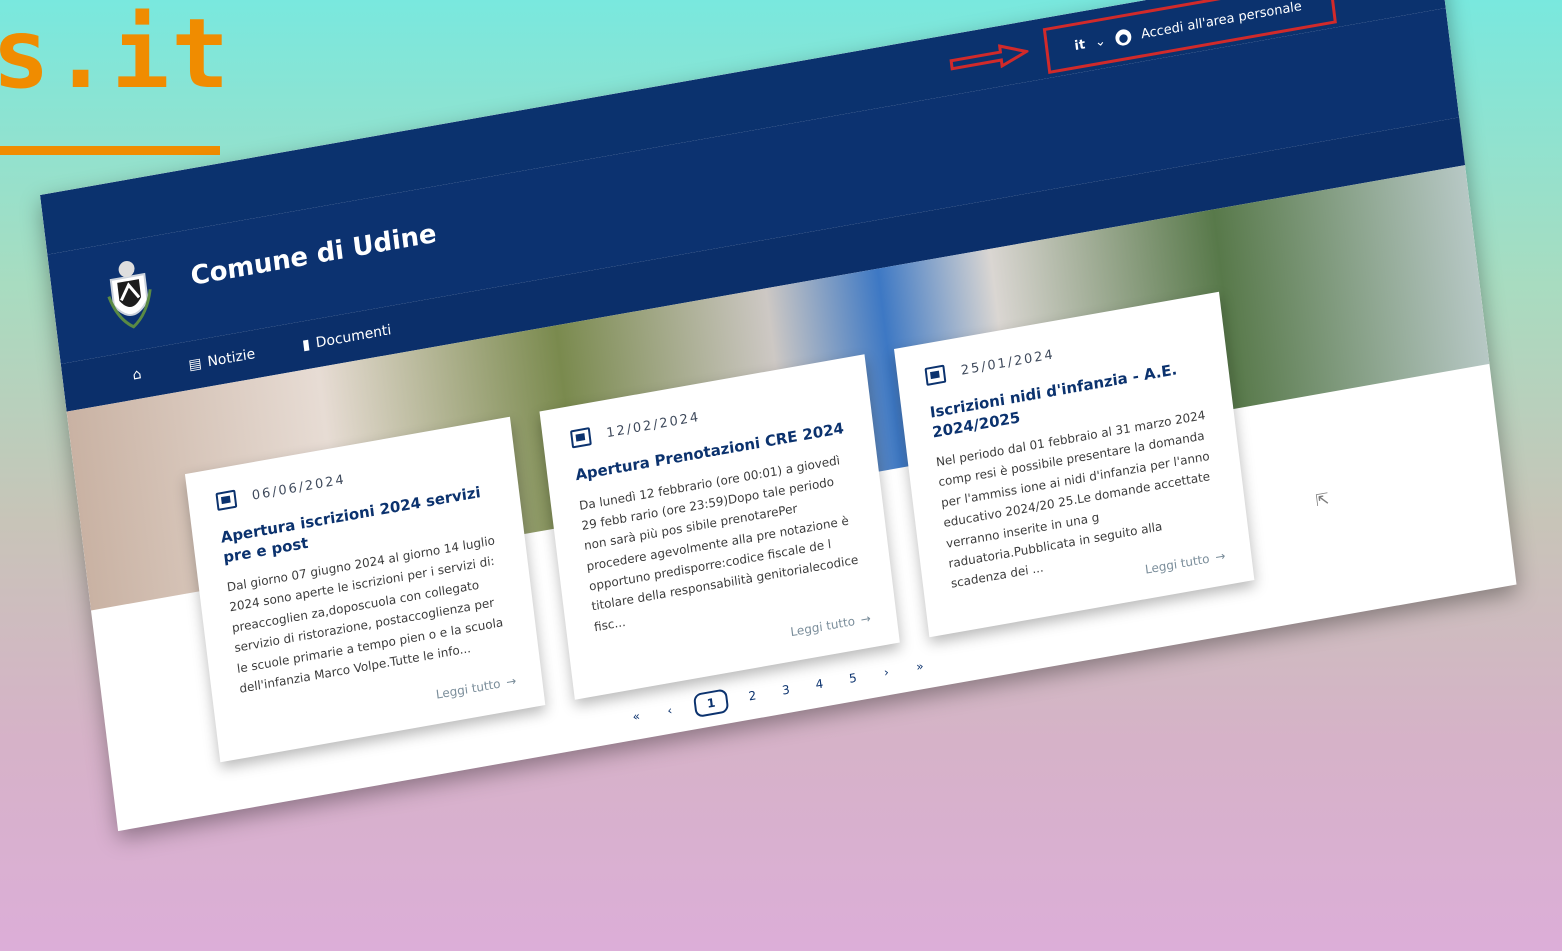  What do you see at coordinates (1123, 37) in the screenshot?
I see `user-icon: ●` at bounding box center [1123, 37].